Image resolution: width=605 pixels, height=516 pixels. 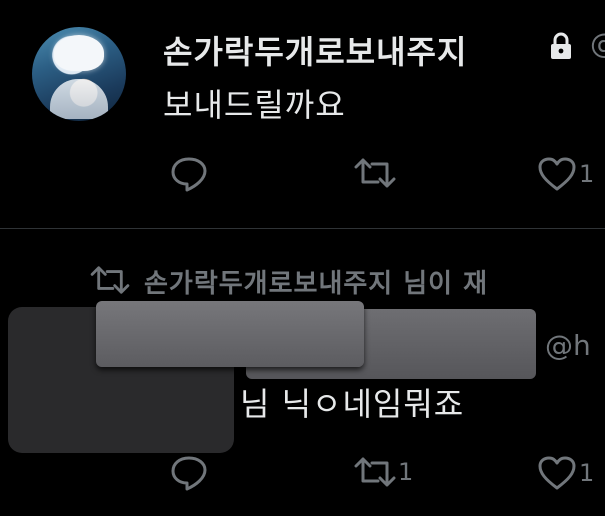 I want to click on display-name: 손가락두개로보내주지, so click(x=315, y=50).